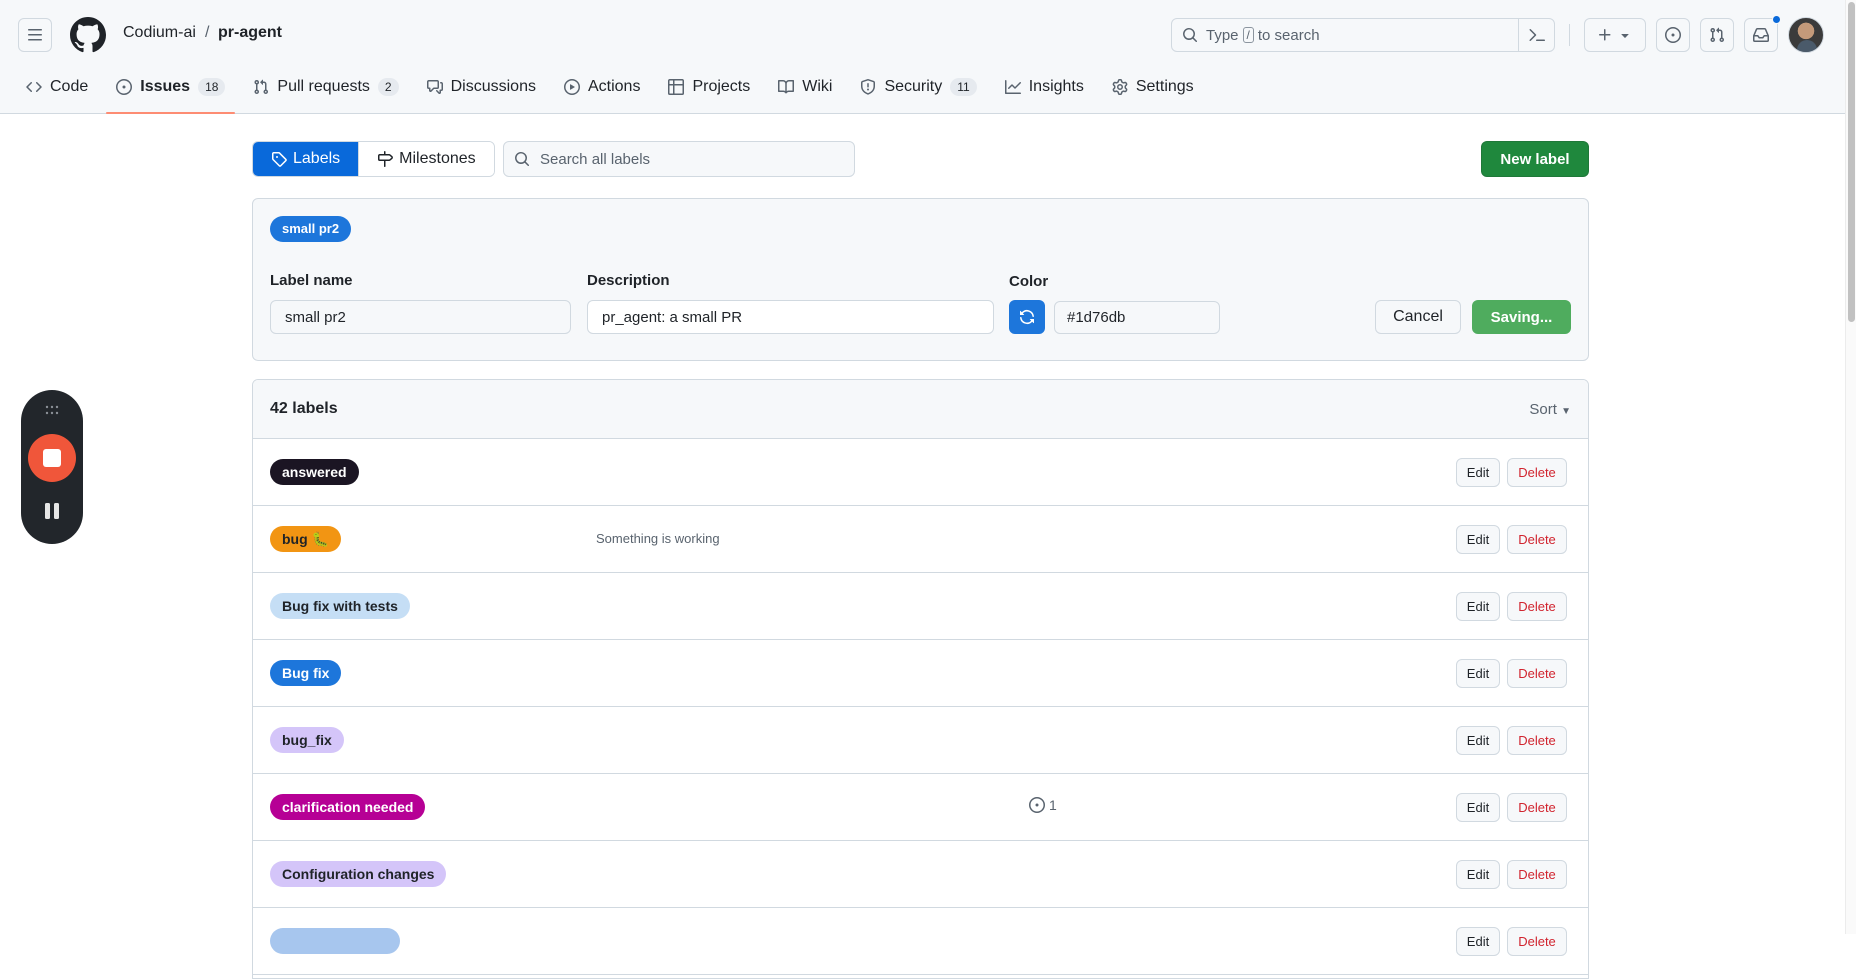  I want to click on milestones-tab: Milestones, so click(426, 159).